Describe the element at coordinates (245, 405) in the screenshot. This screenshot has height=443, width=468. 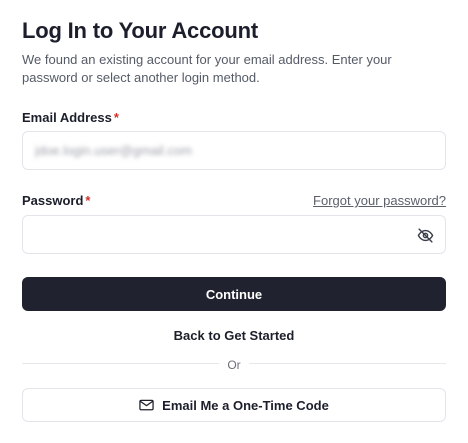
I see `email-one-time-code-label: Email Me a One-Time Code` at that location.